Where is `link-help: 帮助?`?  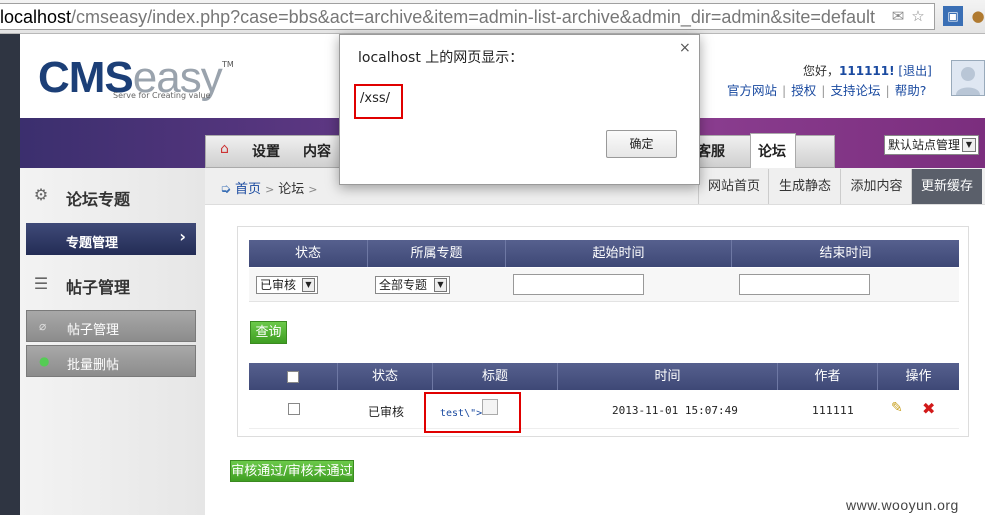 link-help: 帮助? is located at coordinates (911, 90).